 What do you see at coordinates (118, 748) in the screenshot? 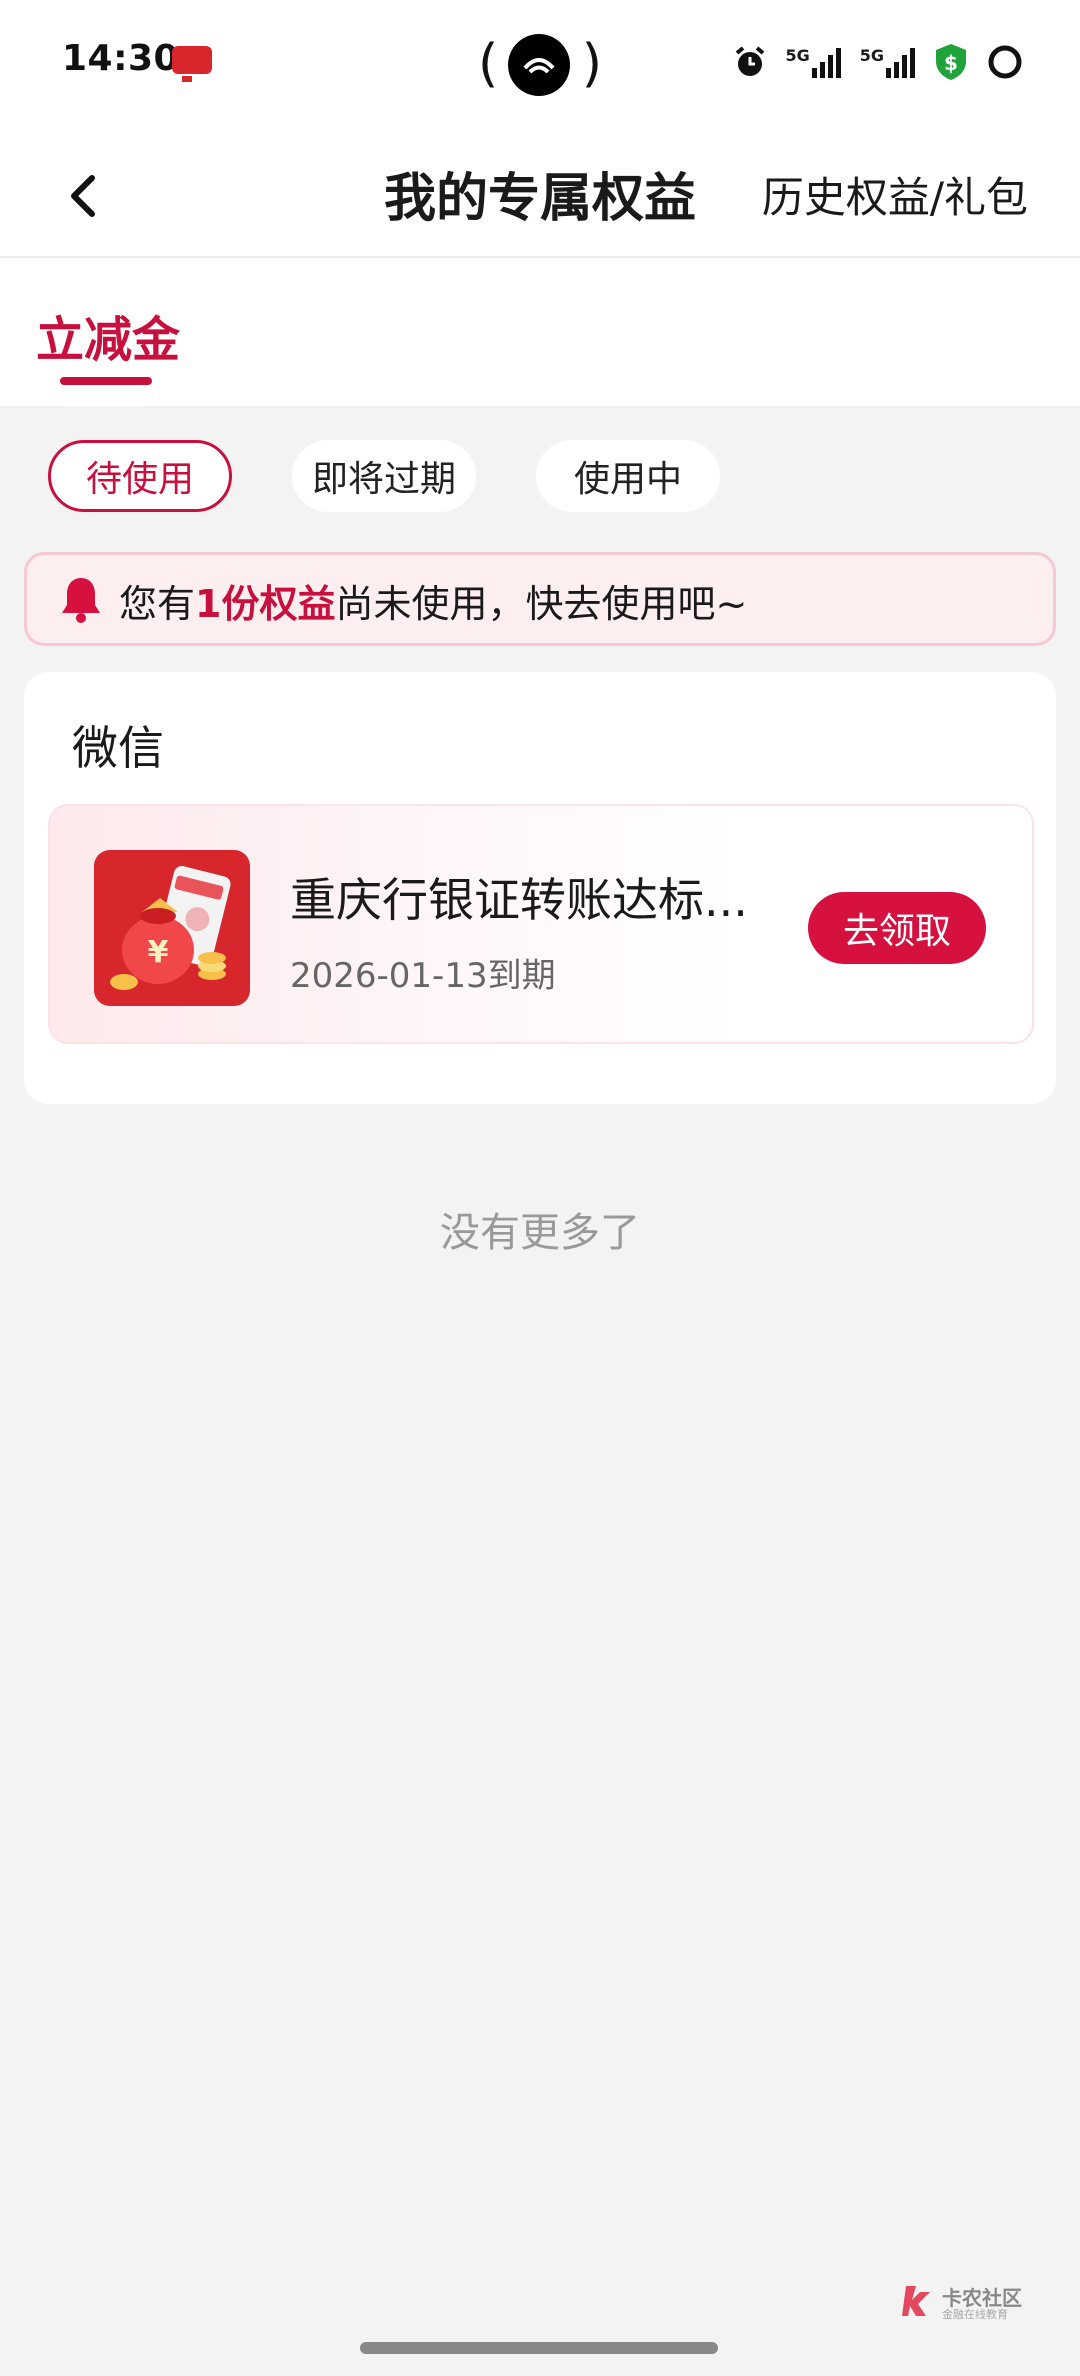
I see `section-title: 微信` at bounding box center [118, 748].